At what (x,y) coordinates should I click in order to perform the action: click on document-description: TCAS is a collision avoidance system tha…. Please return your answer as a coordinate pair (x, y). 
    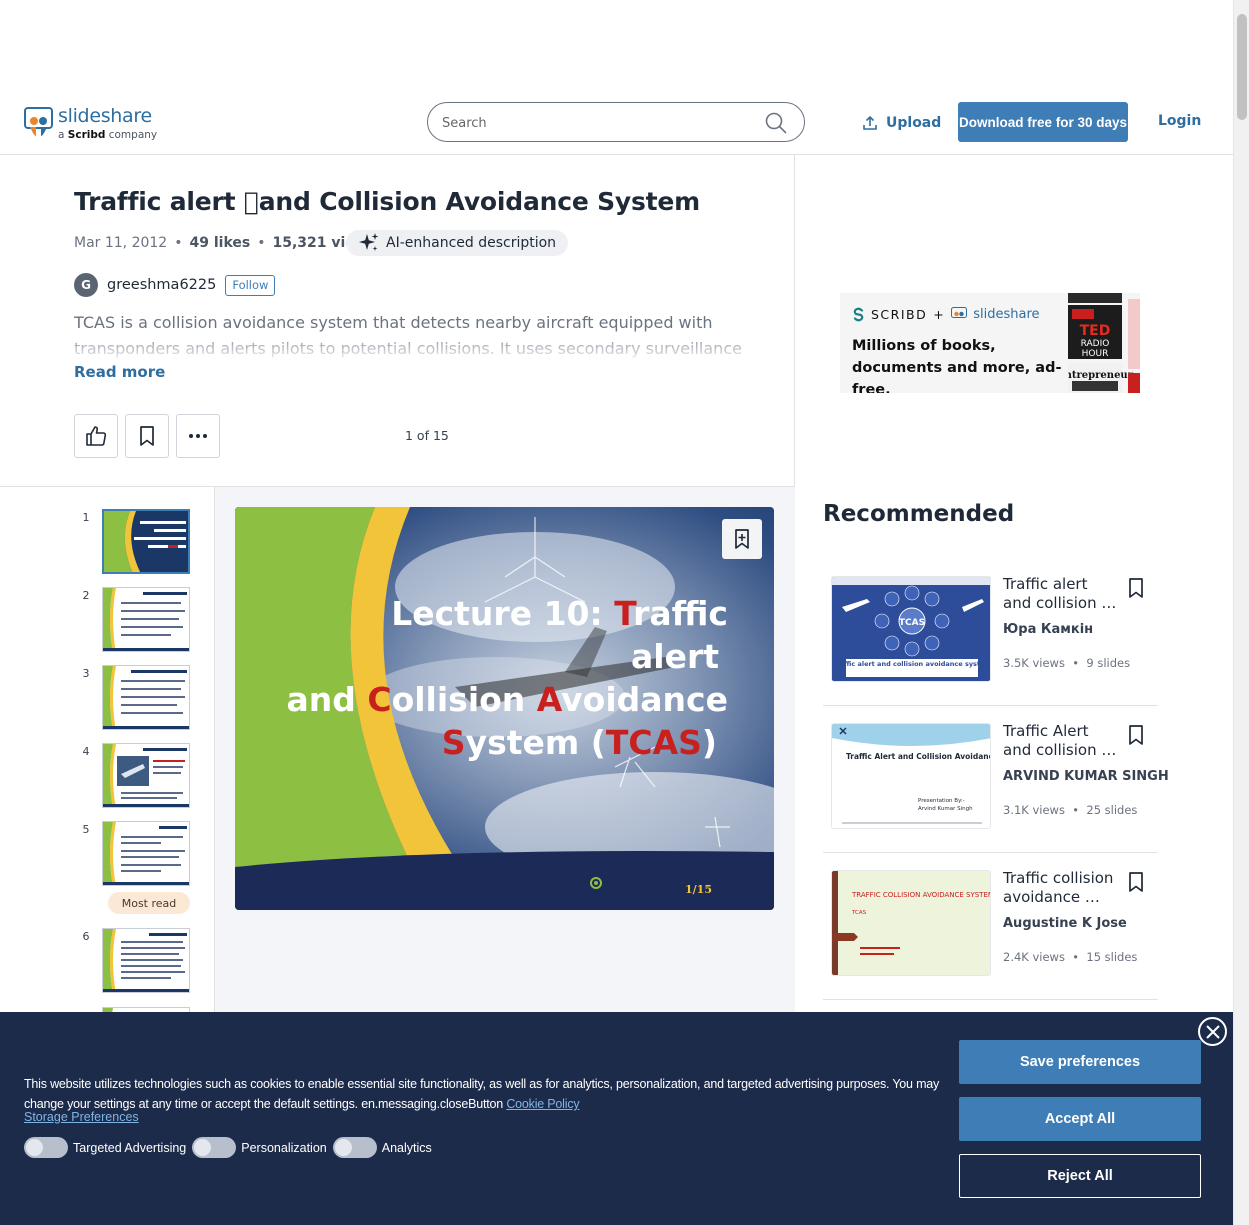
    Looking at the image, I should click on (424, 336).